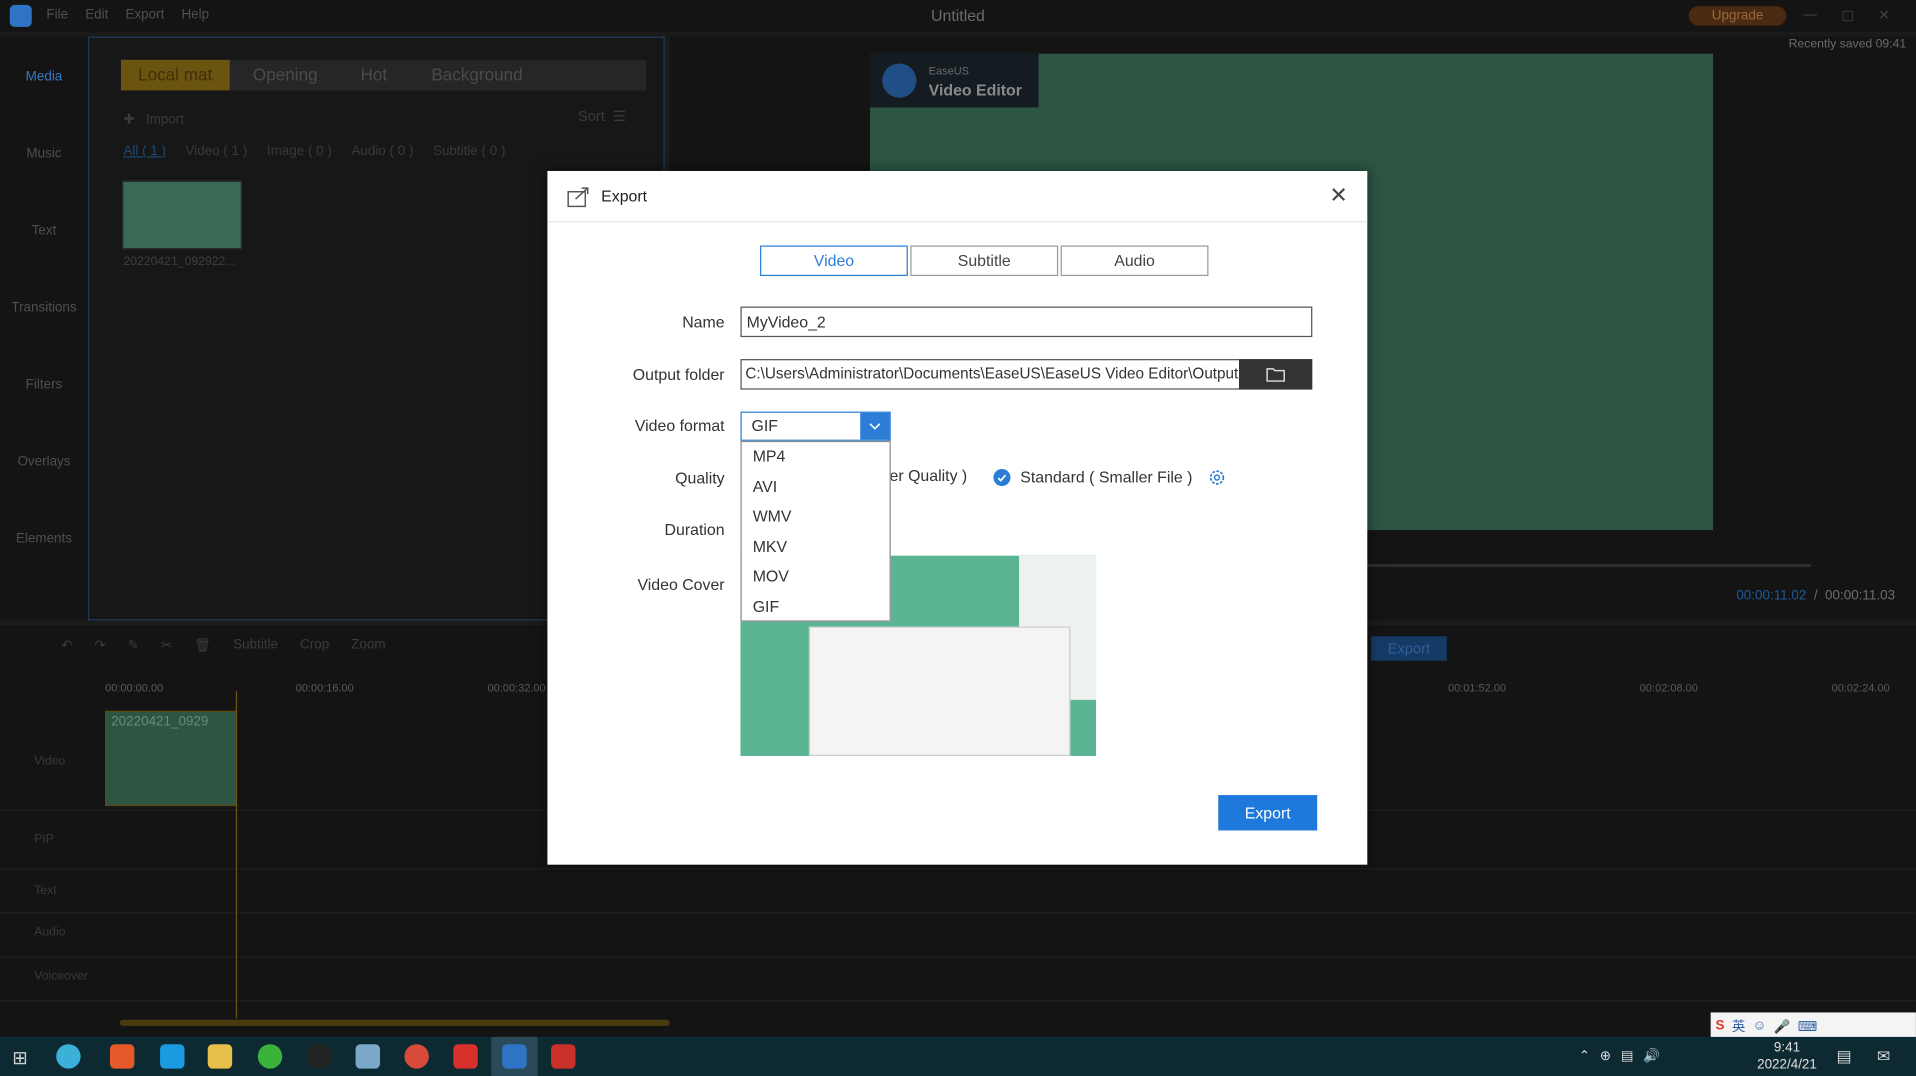  Describe the element at coordinates (394, 1022) in the screenshot. I see `timeline-scrollbar` at that location.